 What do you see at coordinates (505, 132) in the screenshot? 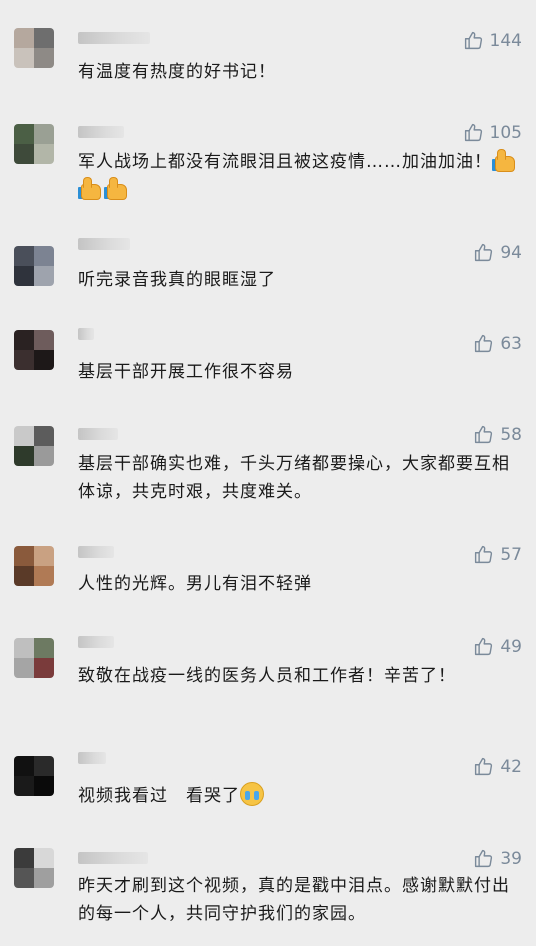
I see `like-count: 105` at bounding box center [505, 132].